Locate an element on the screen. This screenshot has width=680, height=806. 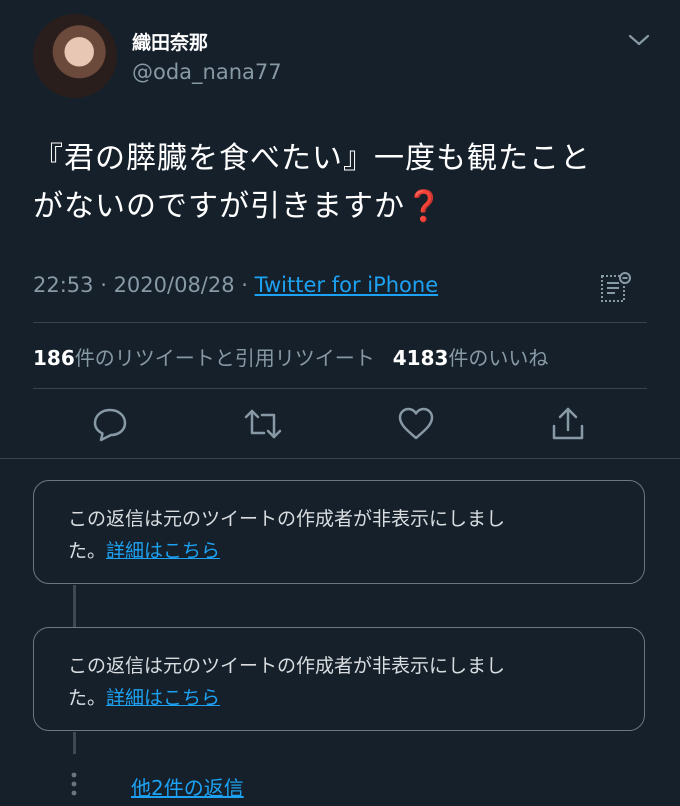
question-mark-emoji: ❓ is located at coordinates (424, 206).